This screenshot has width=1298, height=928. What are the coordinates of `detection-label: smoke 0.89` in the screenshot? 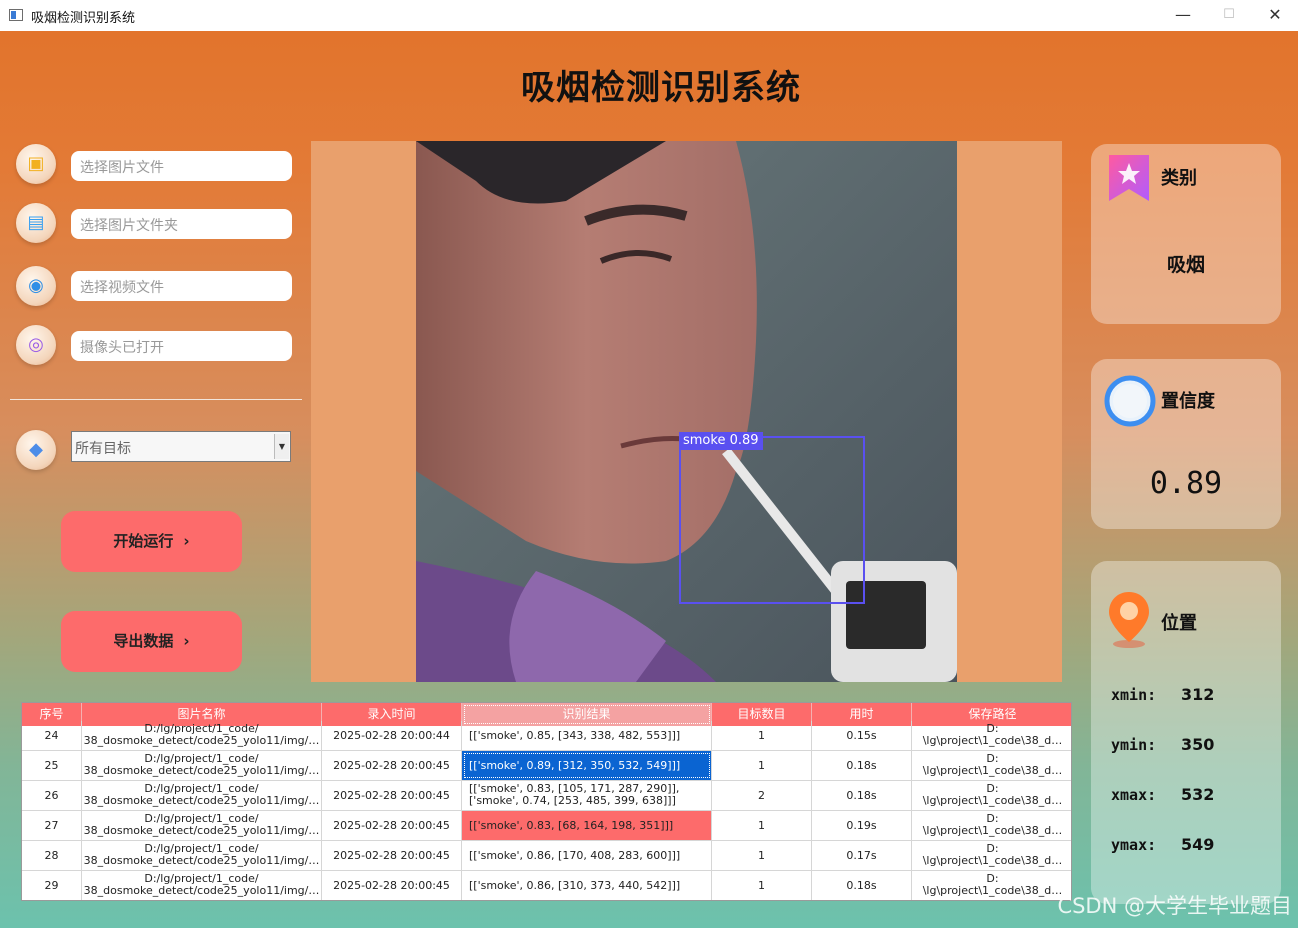 It's located at (721, 441).